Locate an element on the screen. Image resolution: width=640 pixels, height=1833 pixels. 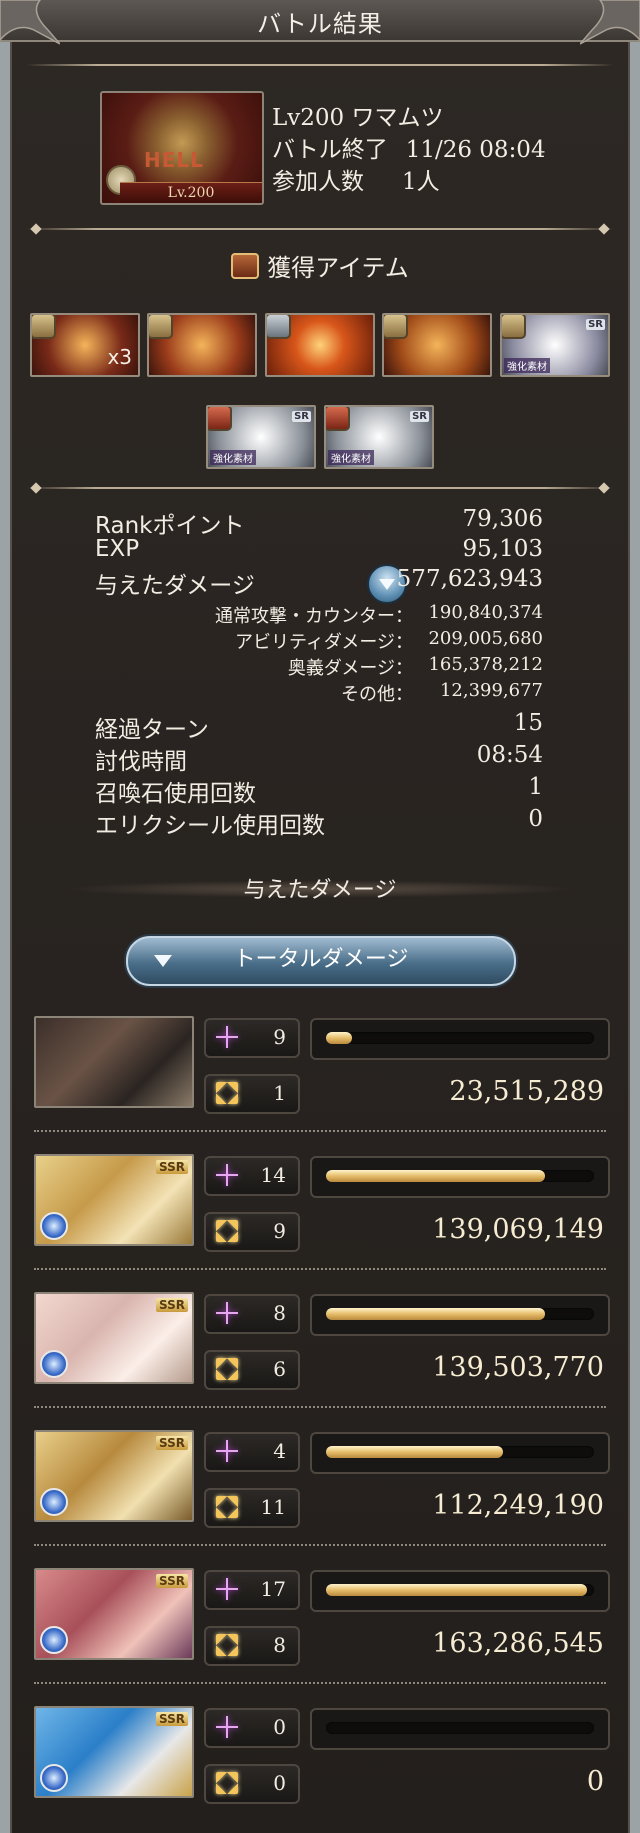
battle-end-time: 11/26 08:04 is located at coordinates (475, 150).